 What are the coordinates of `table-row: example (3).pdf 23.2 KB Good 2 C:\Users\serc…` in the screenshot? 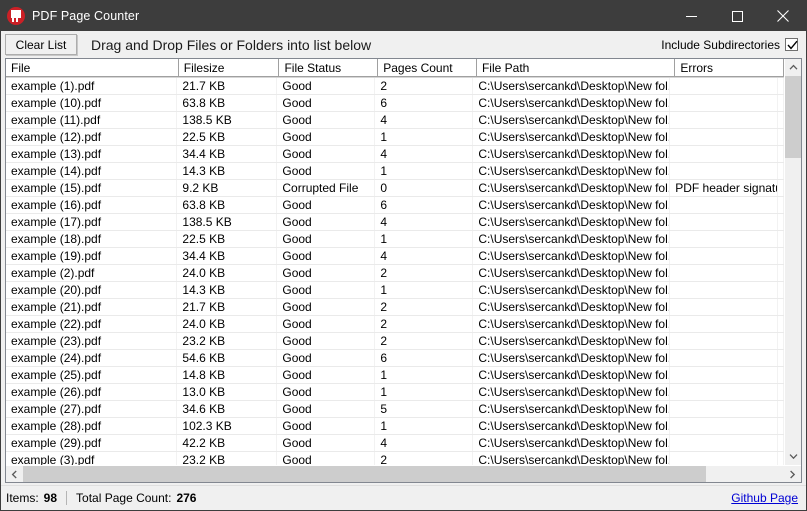 It's located at (395, 458).